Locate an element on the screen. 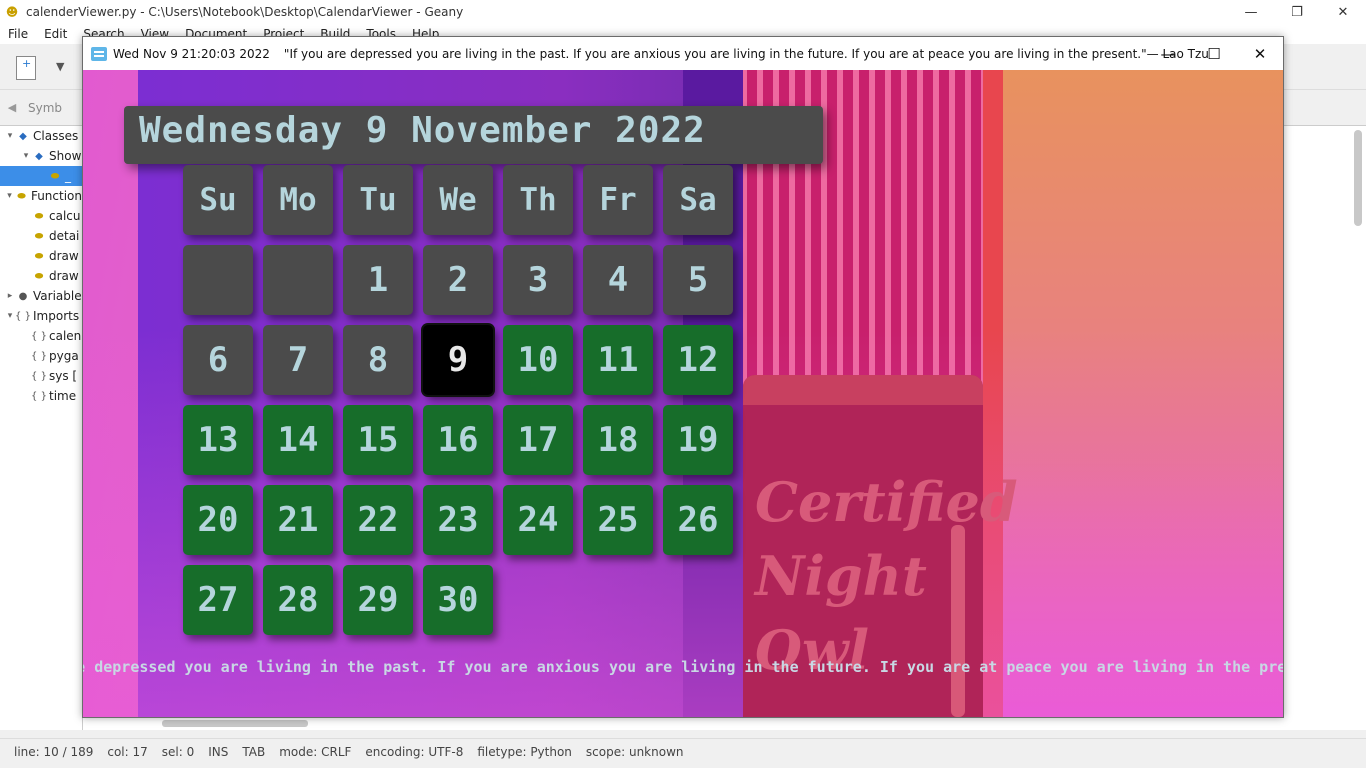  day-cell: 20 is located at coordinates (218, 520).